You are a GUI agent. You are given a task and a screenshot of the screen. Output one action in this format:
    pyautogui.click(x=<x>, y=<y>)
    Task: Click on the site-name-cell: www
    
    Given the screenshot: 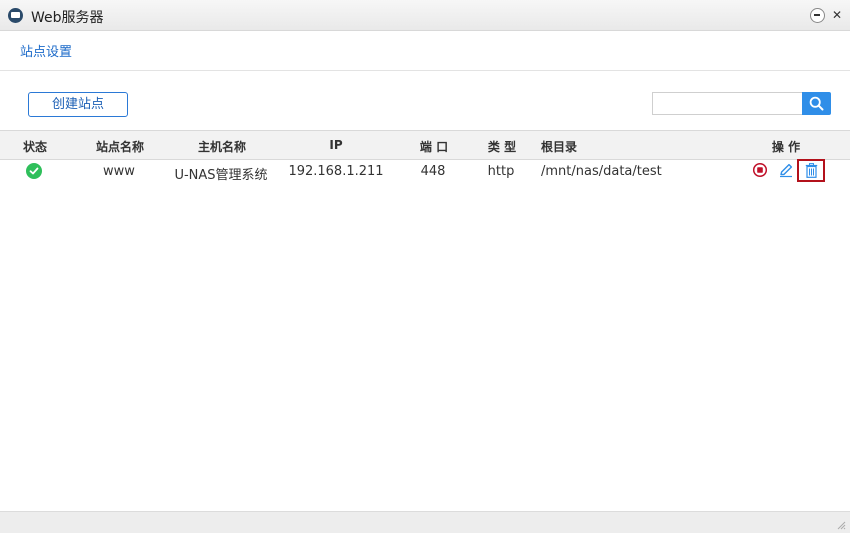 What is the action you would take?
    pyautogui.click(x=119, y=171)
    